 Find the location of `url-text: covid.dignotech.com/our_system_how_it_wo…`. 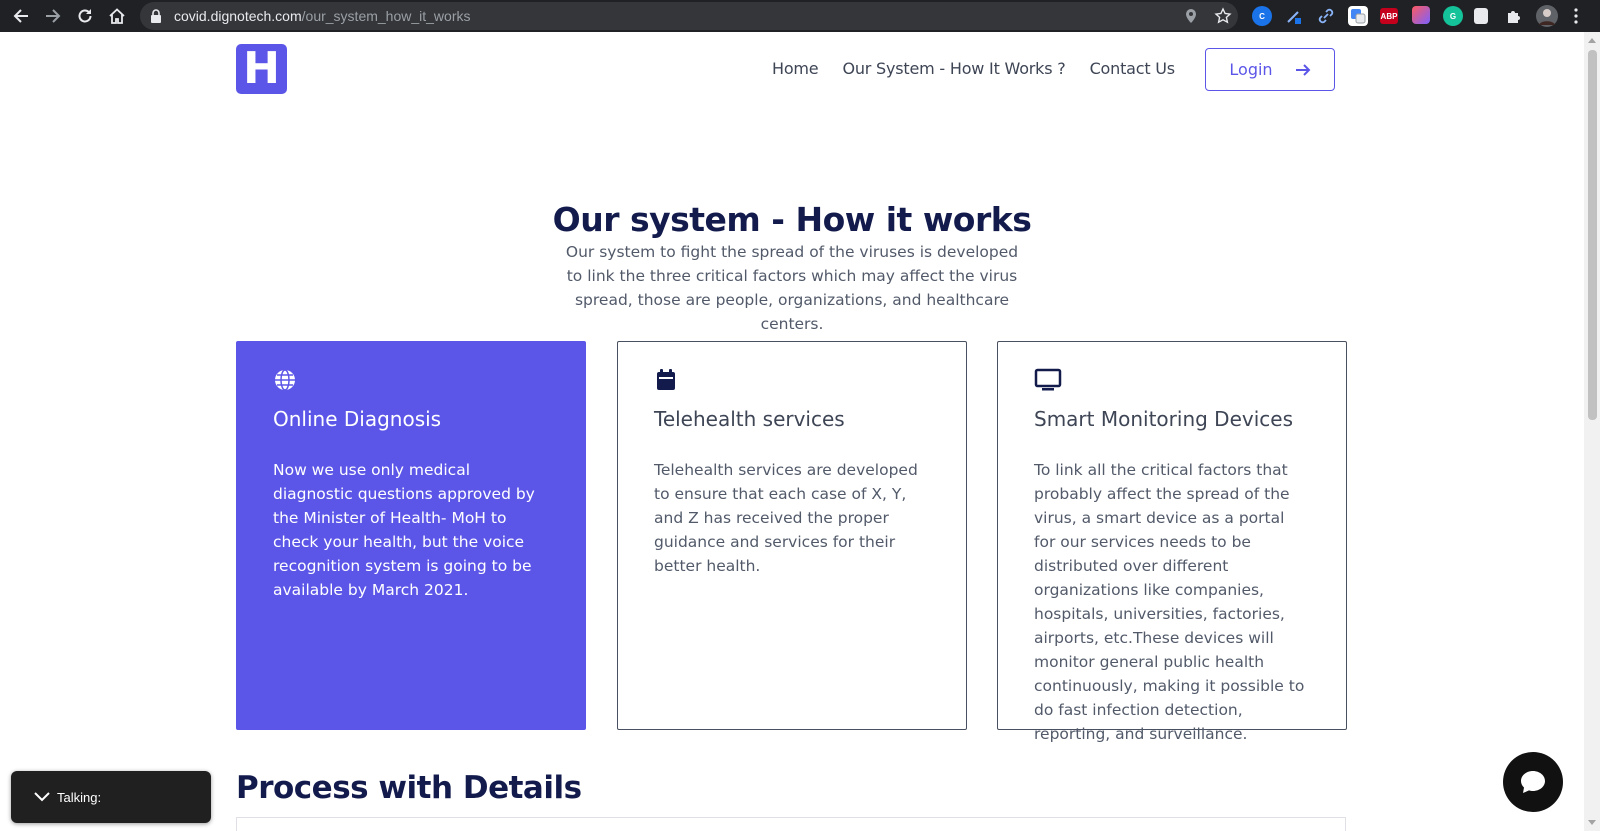

url-text: covid.dignotech.com/our_system_how_it_wo… is located at coordinates (322, 16).